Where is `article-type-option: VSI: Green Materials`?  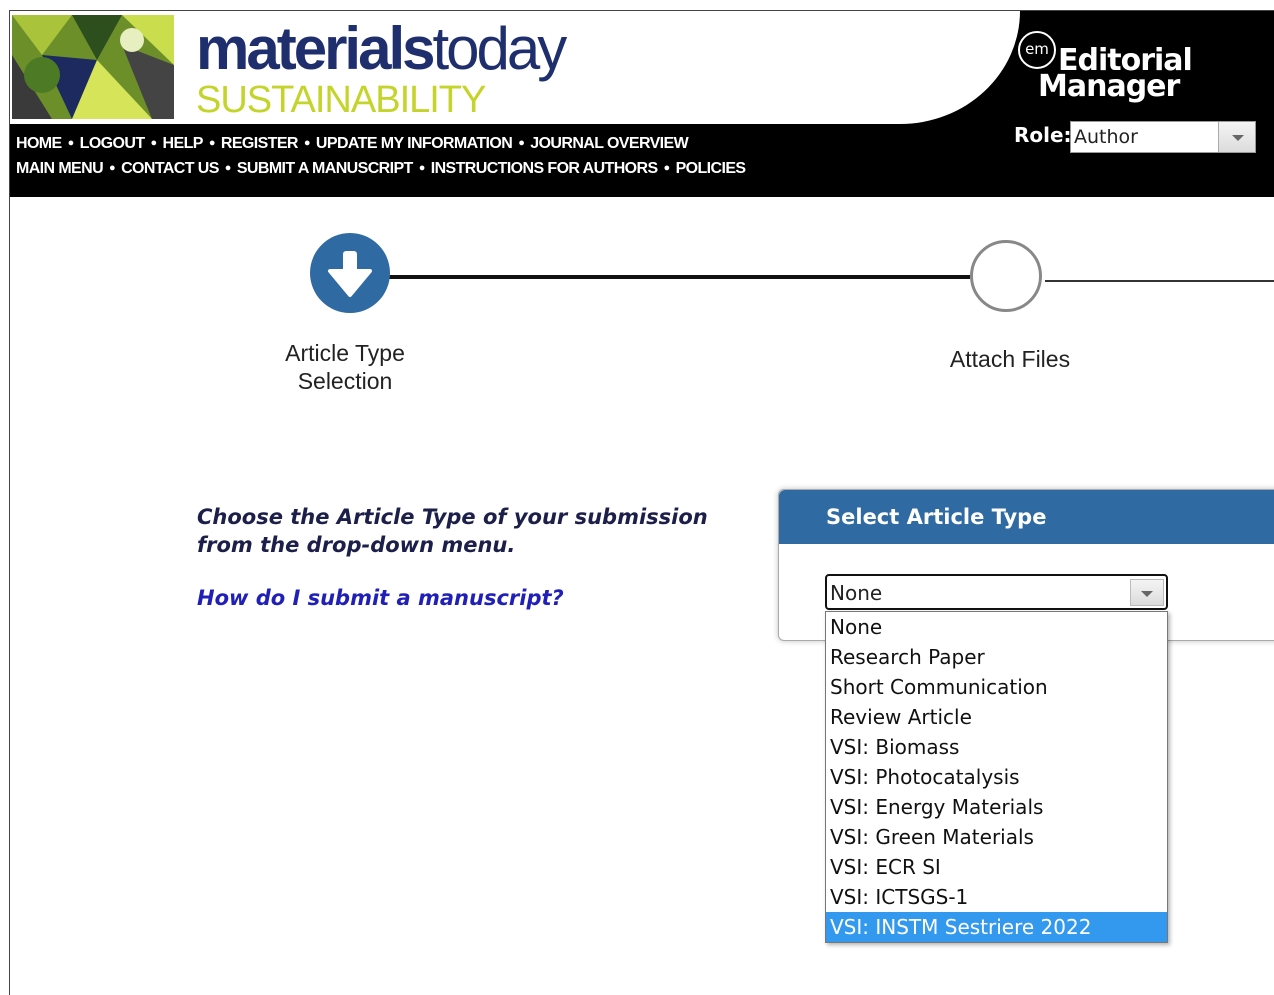
article-type-option: VSI: Green Materials is located at coordinates (996, 837).